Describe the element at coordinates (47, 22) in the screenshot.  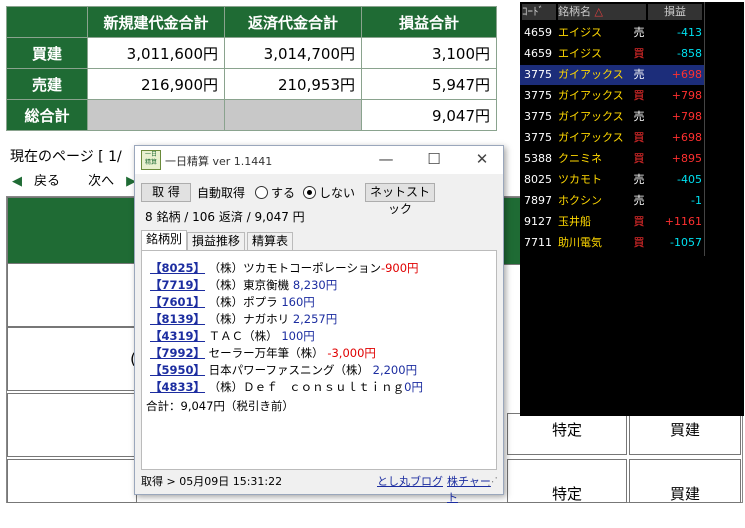
I see `summary-corner` at that location.